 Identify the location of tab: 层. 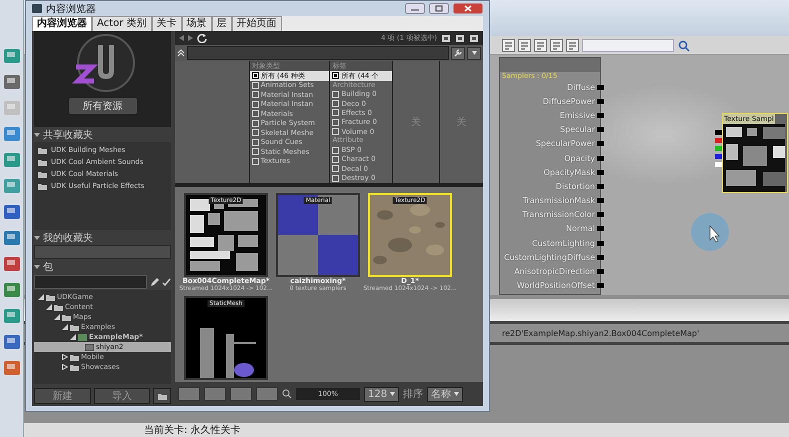
(222, 23).